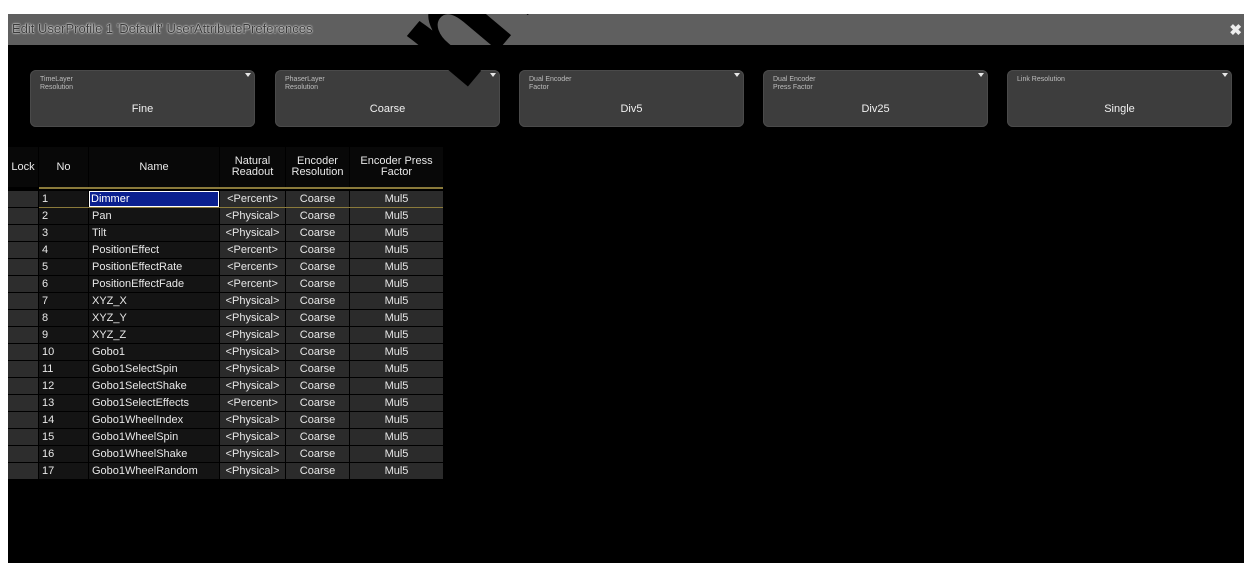  I want to click on name-cell: XYZ_Y, so click(154, 318).